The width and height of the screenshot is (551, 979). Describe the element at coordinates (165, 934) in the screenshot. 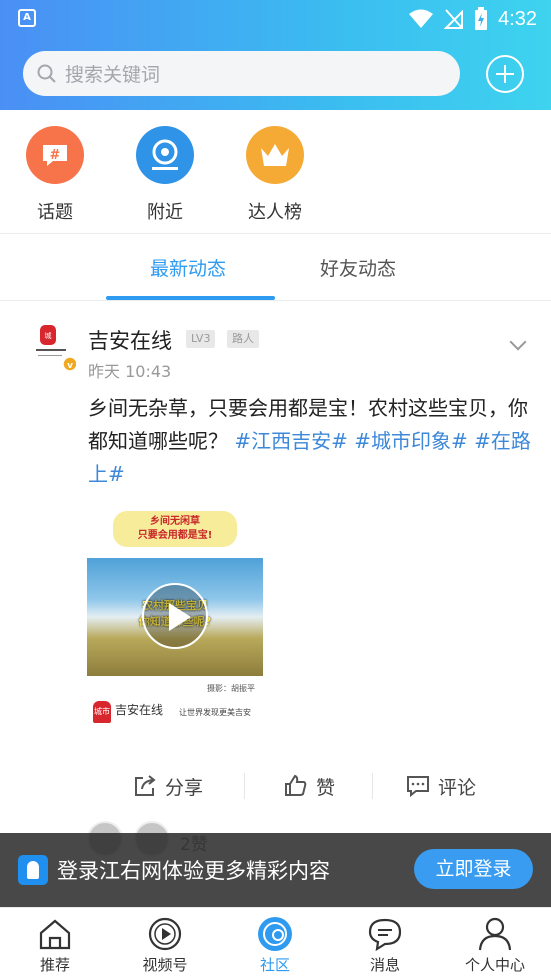

I see `video-icon` at that location.